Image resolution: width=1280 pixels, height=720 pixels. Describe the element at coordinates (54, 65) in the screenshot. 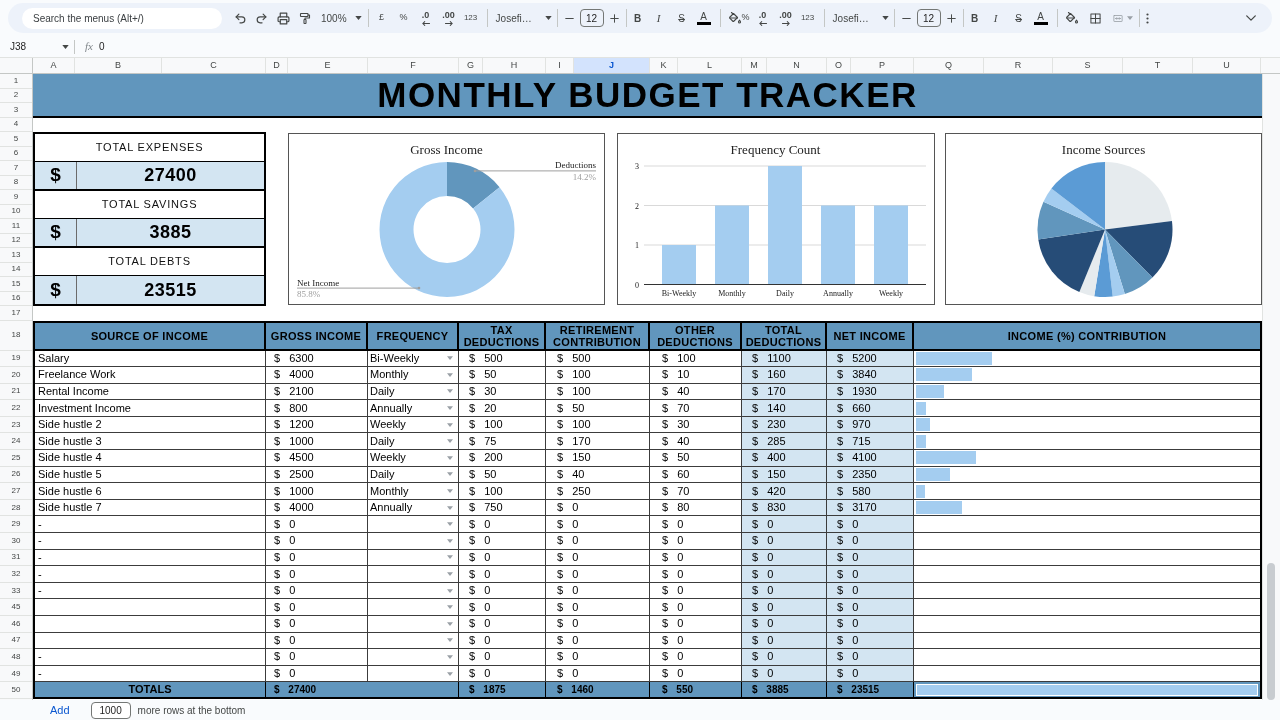

I see `column-letter: A` at that location.